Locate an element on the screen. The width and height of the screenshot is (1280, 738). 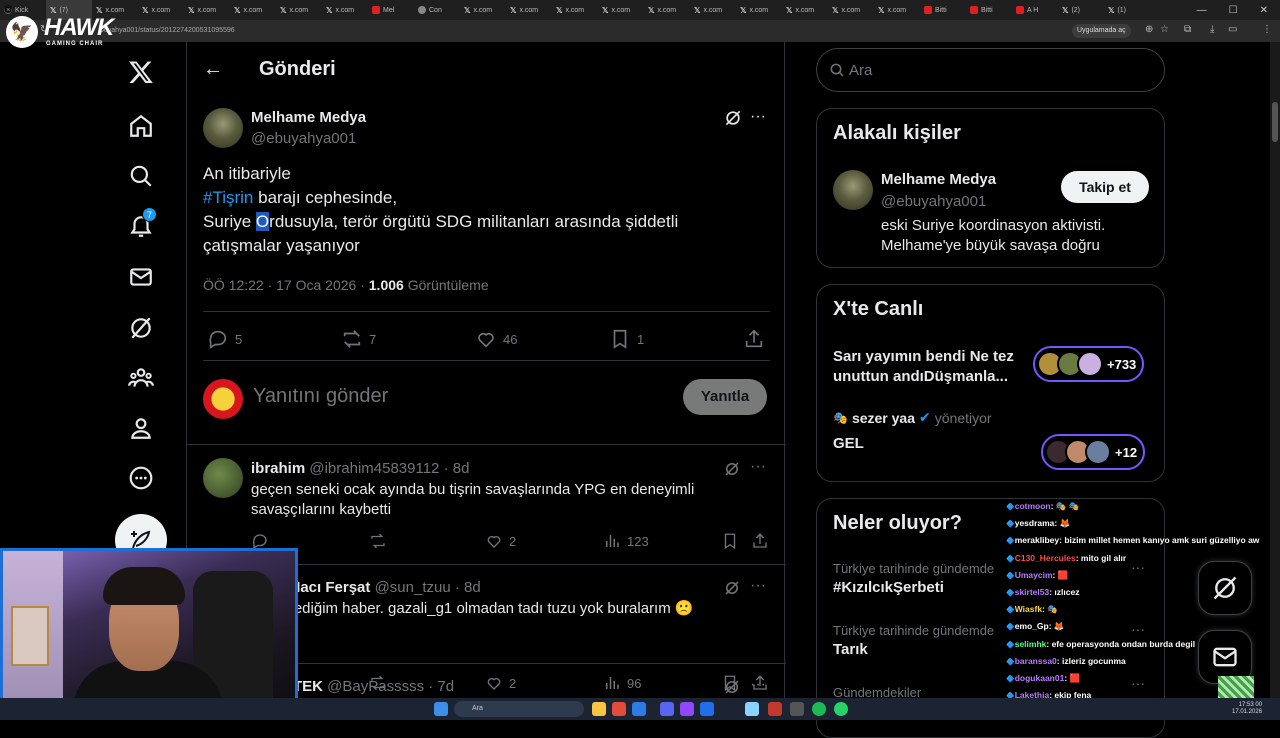
post-author-name: Melhame Medya is located at coordinates (308, 117).